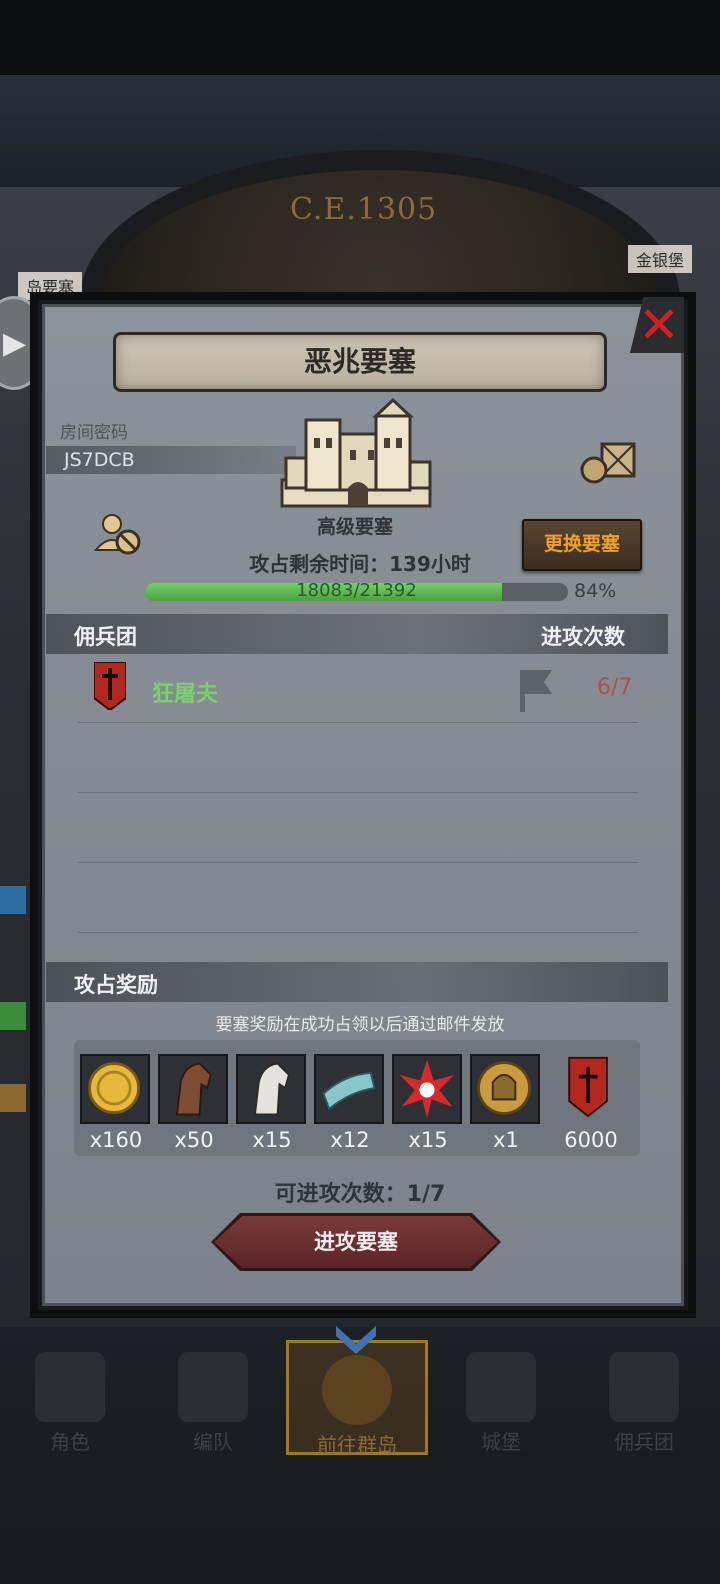 The image size is (720, 1584). Describe the element at coordinates (357, 1445) in the screenshot. I see `nav-label: 前往群岛` at that location.